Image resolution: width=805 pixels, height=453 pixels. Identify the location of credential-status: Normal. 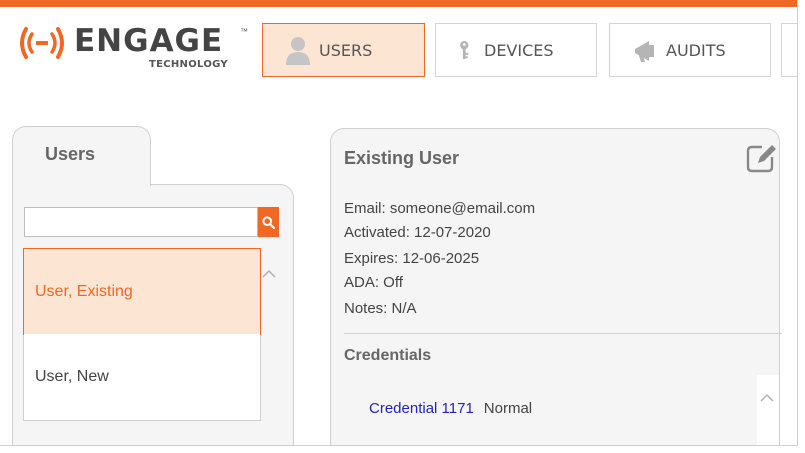
(508, 408).